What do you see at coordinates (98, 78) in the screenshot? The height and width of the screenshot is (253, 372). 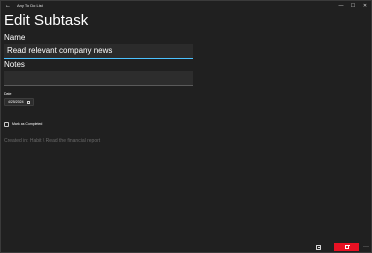 I see `notes-input` at bounding box center [98, 78].